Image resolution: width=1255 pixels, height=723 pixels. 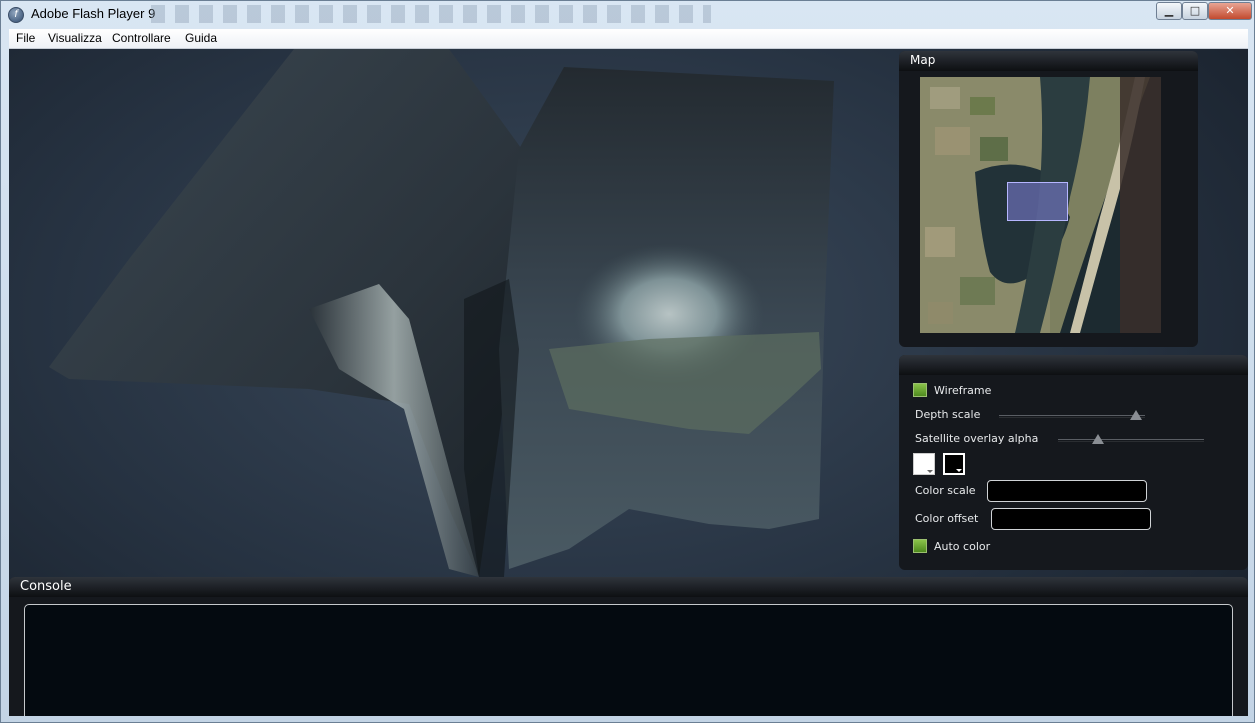 I want to click on menu-file: File, so click(x=25, y=38).